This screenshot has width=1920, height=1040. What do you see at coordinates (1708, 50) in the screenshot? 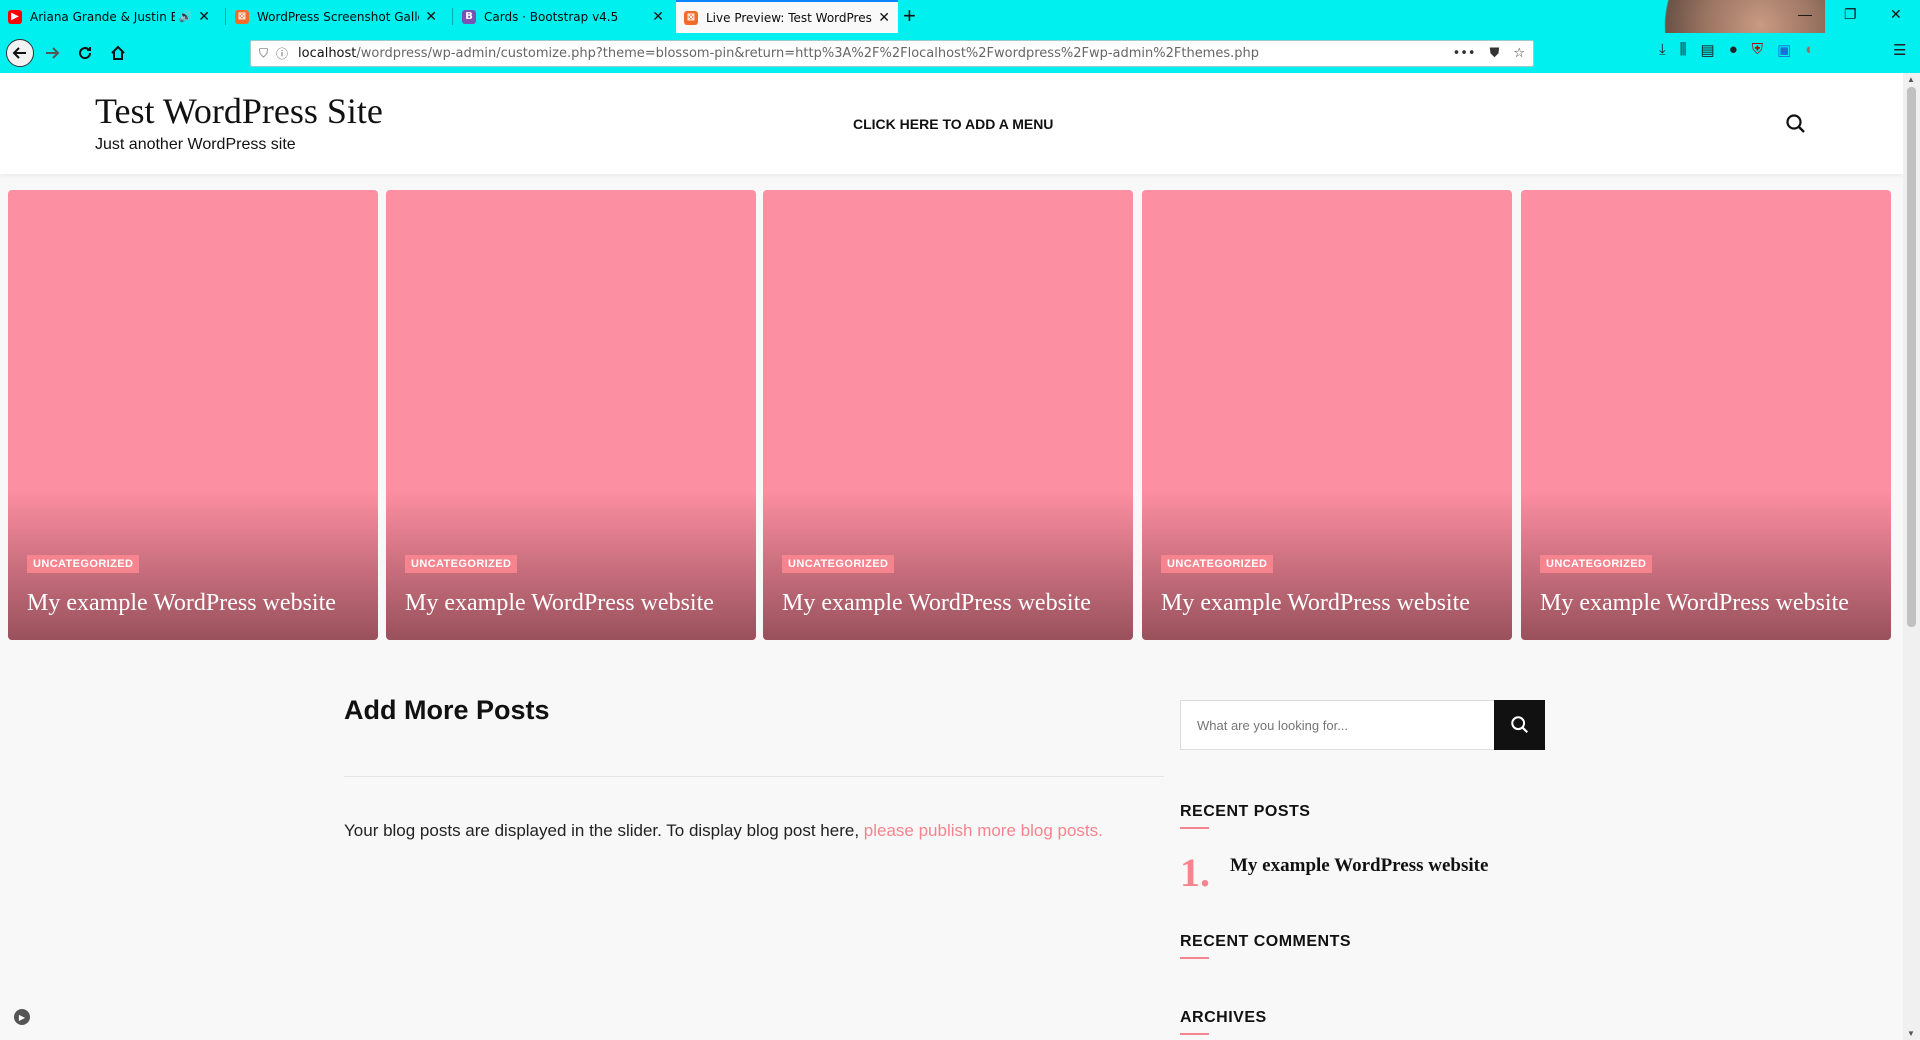
I see `reader-icon: ▤` at bounding box center [1708, 50].